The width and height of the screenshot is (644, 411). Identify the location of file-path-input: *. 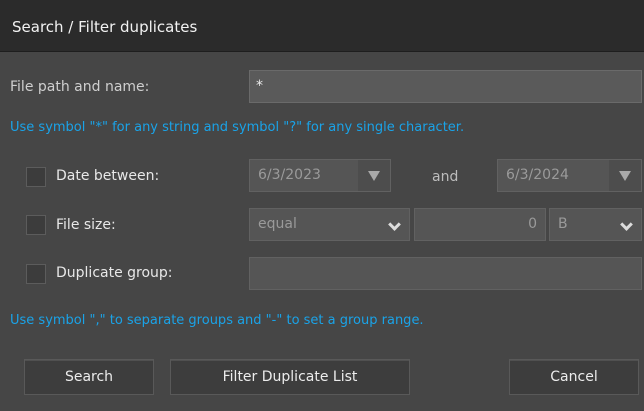
(445, 86).